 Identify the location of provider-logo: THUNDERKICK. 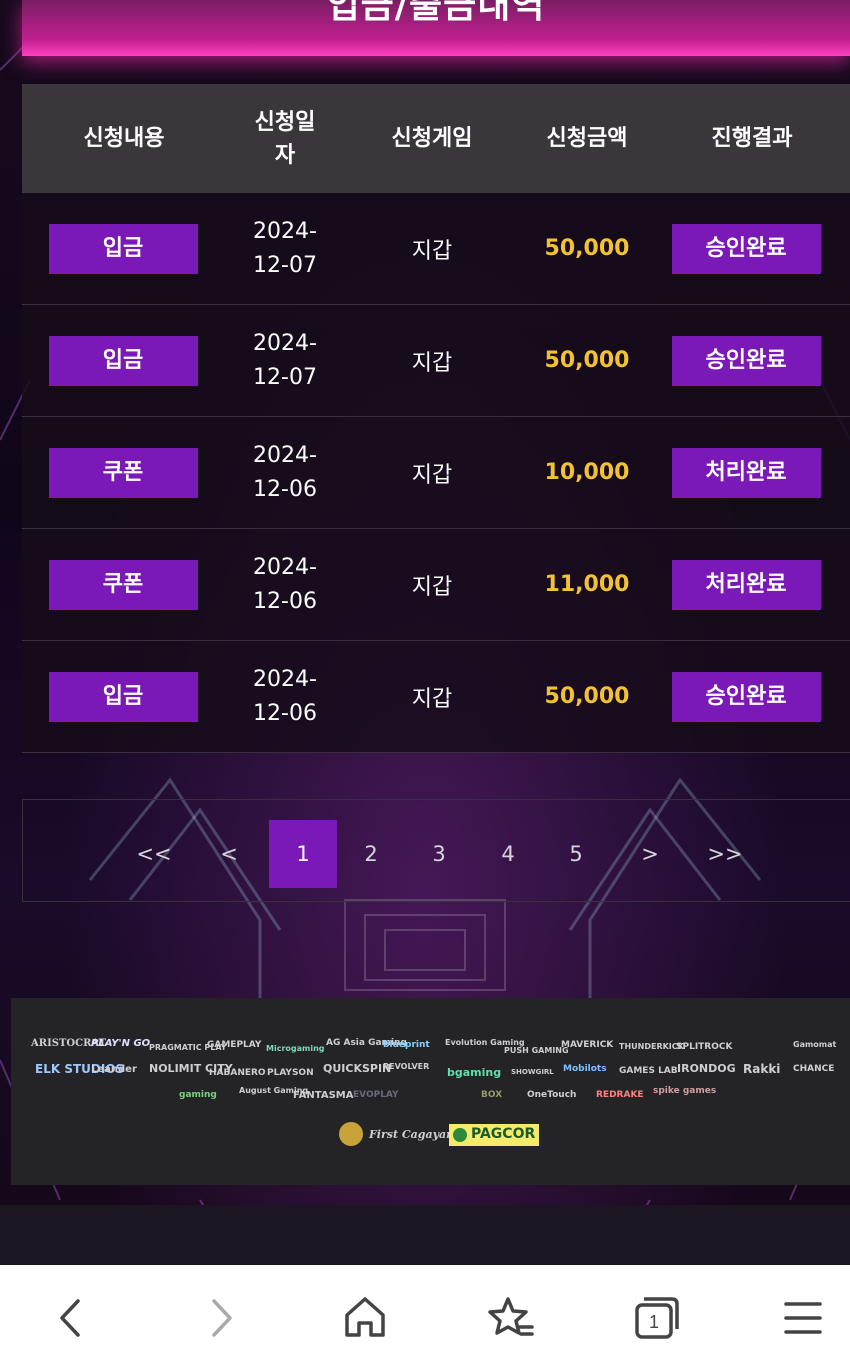
(651, 1046).